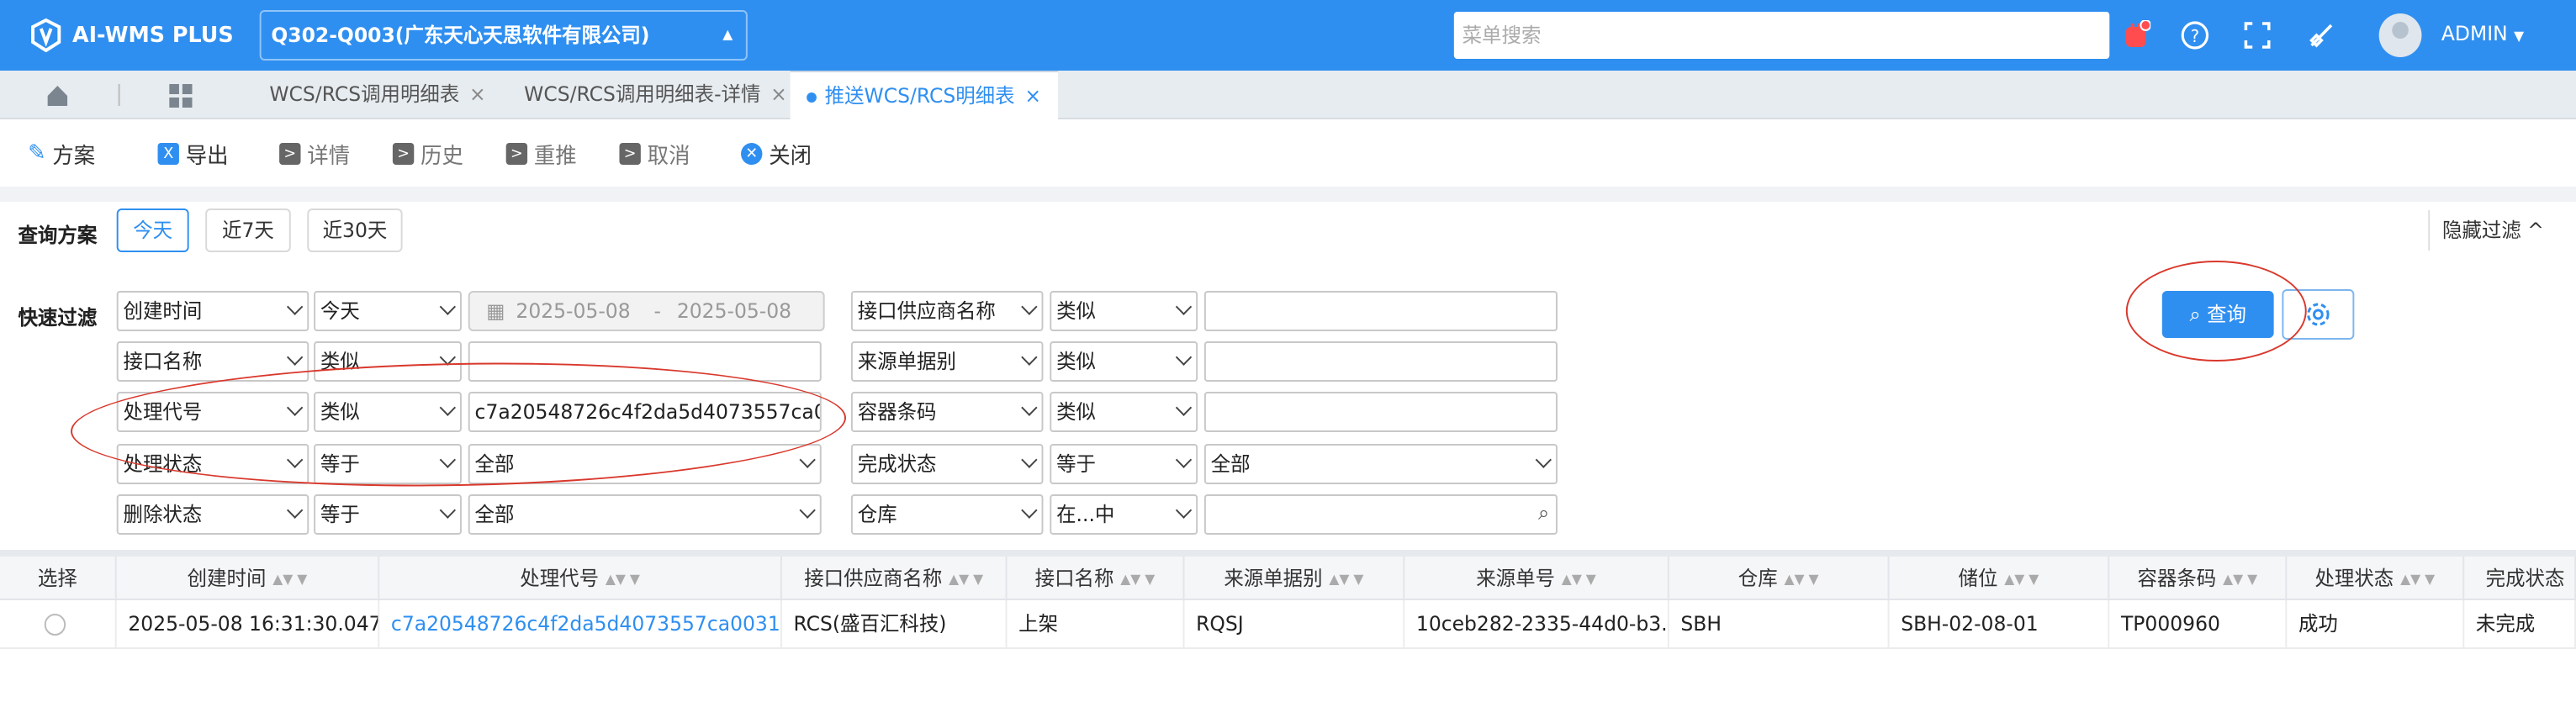  I want to click on settings-button, so click(2318, 314).